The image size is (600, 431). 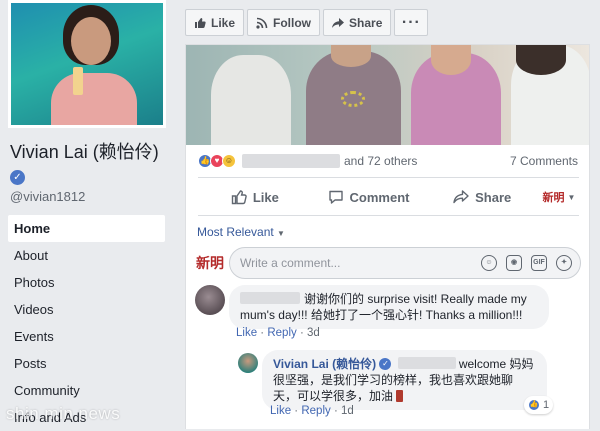 What do you see at coordinates (90, 164) in the screenshot?
I see `page-title: Vivian Lai (赖怡伶) ✓` at bounding box center [90, 164].